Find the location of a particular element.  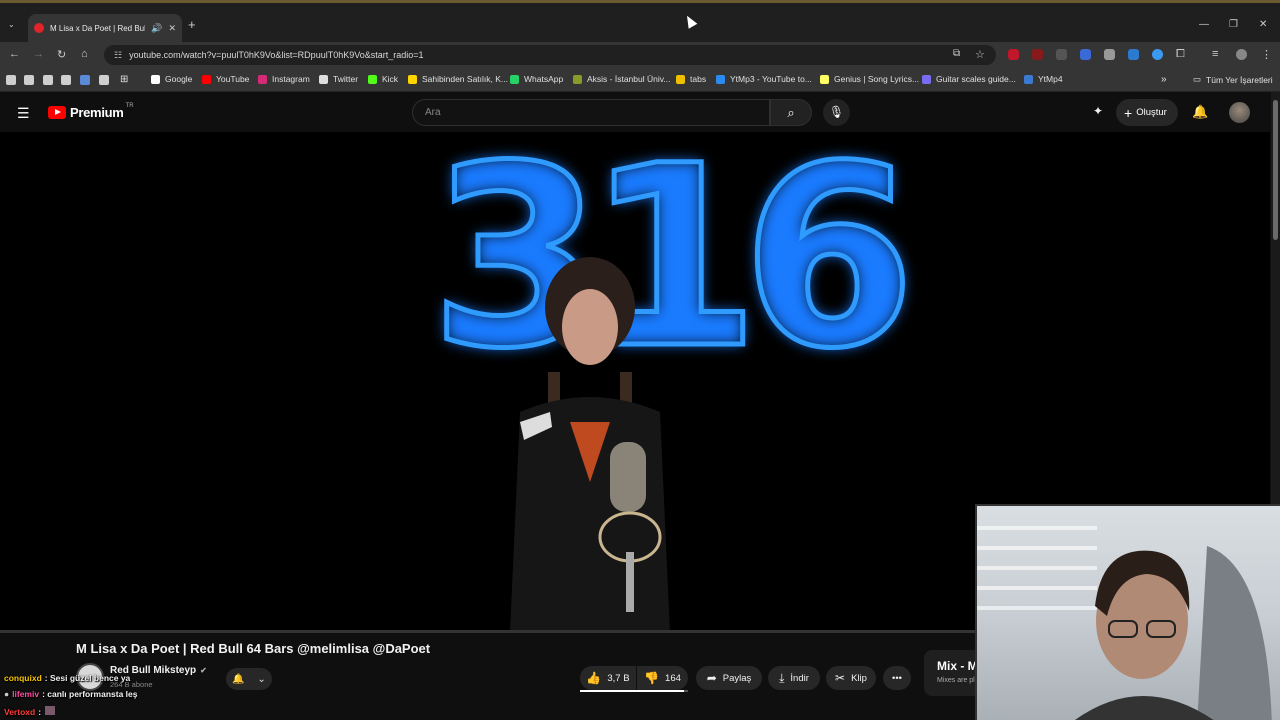

bookmark-tabs: tabs is located at coordinates (691, 79).